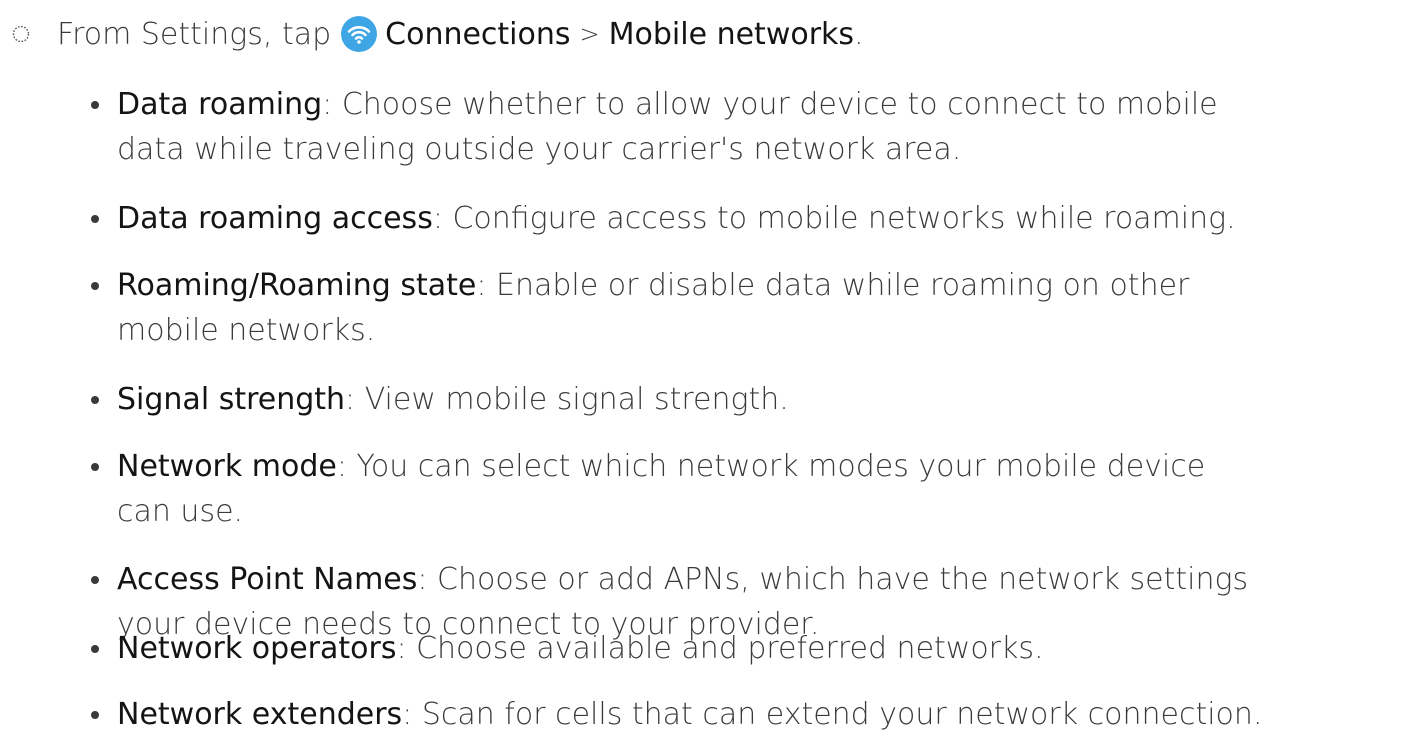  Describe the element at coordinates (267, 579) in the screenshot. I see `option-term: Access Point Names` at that location.